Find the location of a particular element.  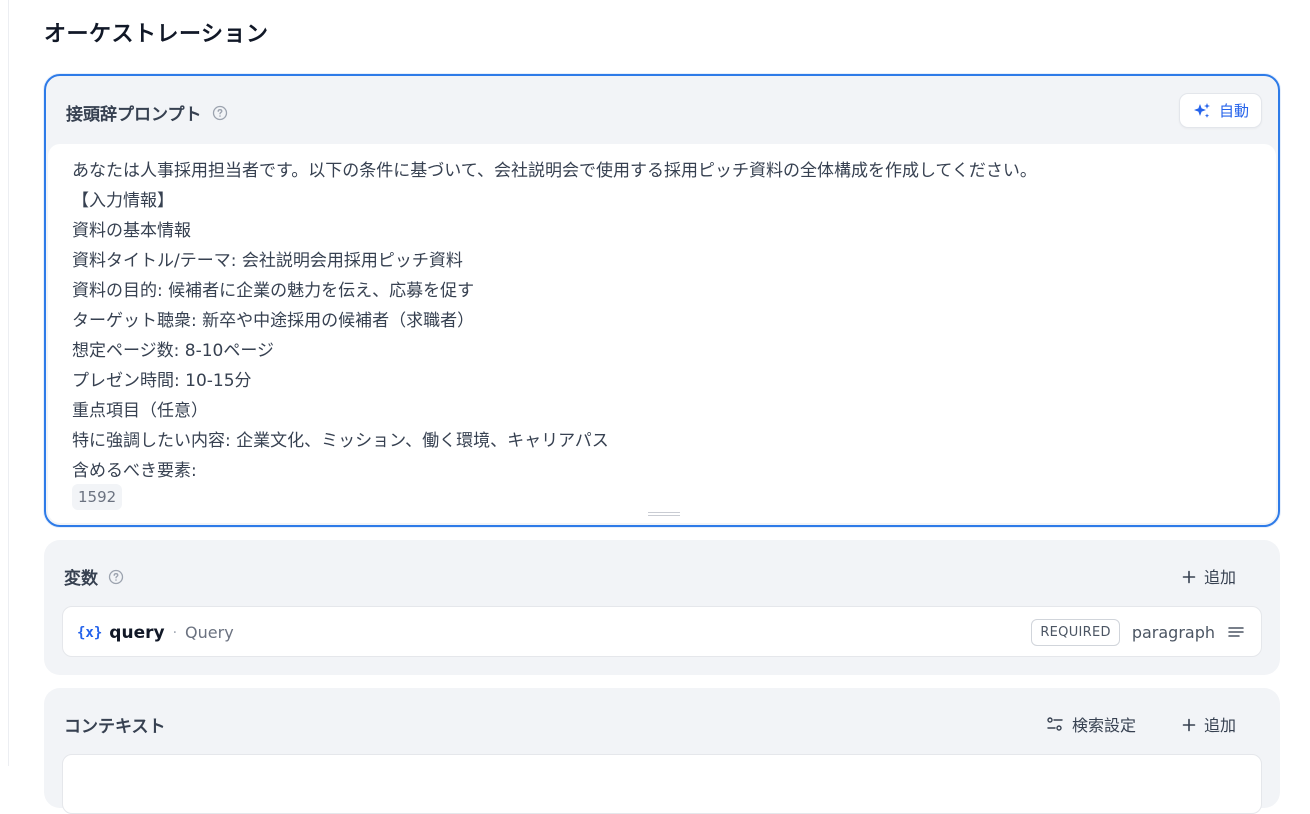

add-context-label: 追加 is located at coordinates (1220, 725).